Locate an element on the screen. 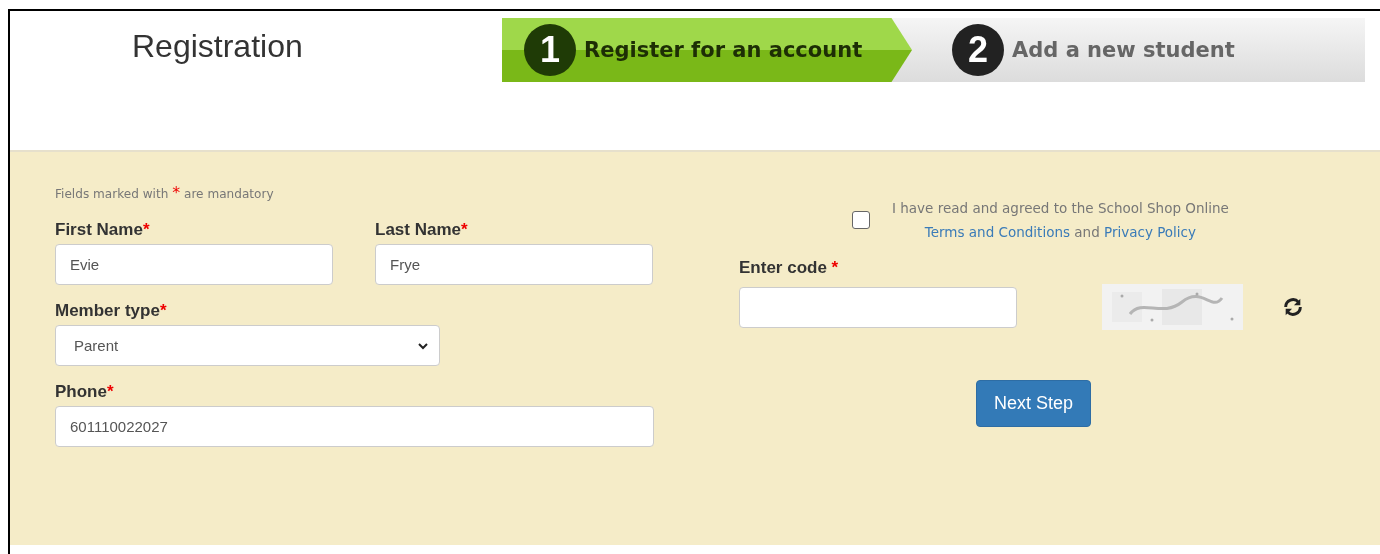 The width and height of the screenshot is (1380, 554). text-field: Frye is located at coordinates (514, 264).